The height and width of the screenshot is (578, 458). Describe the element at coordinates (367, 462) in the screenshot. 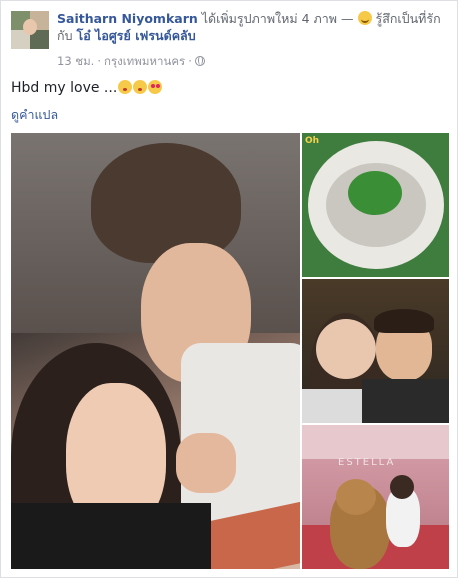

I see `estella-sign-text: ESTELLA` at that location.